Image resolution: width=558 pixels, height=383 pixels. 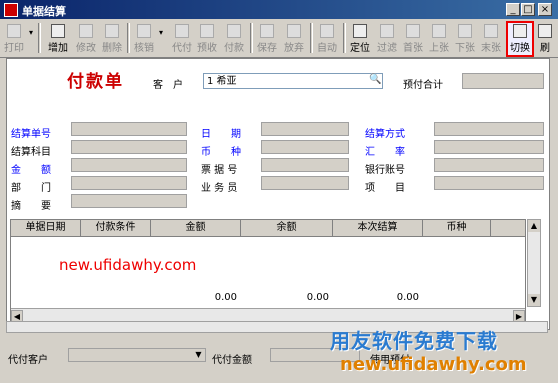 I want to click on col-header-this-settle: 本次结算, so click(x=378, y=228).